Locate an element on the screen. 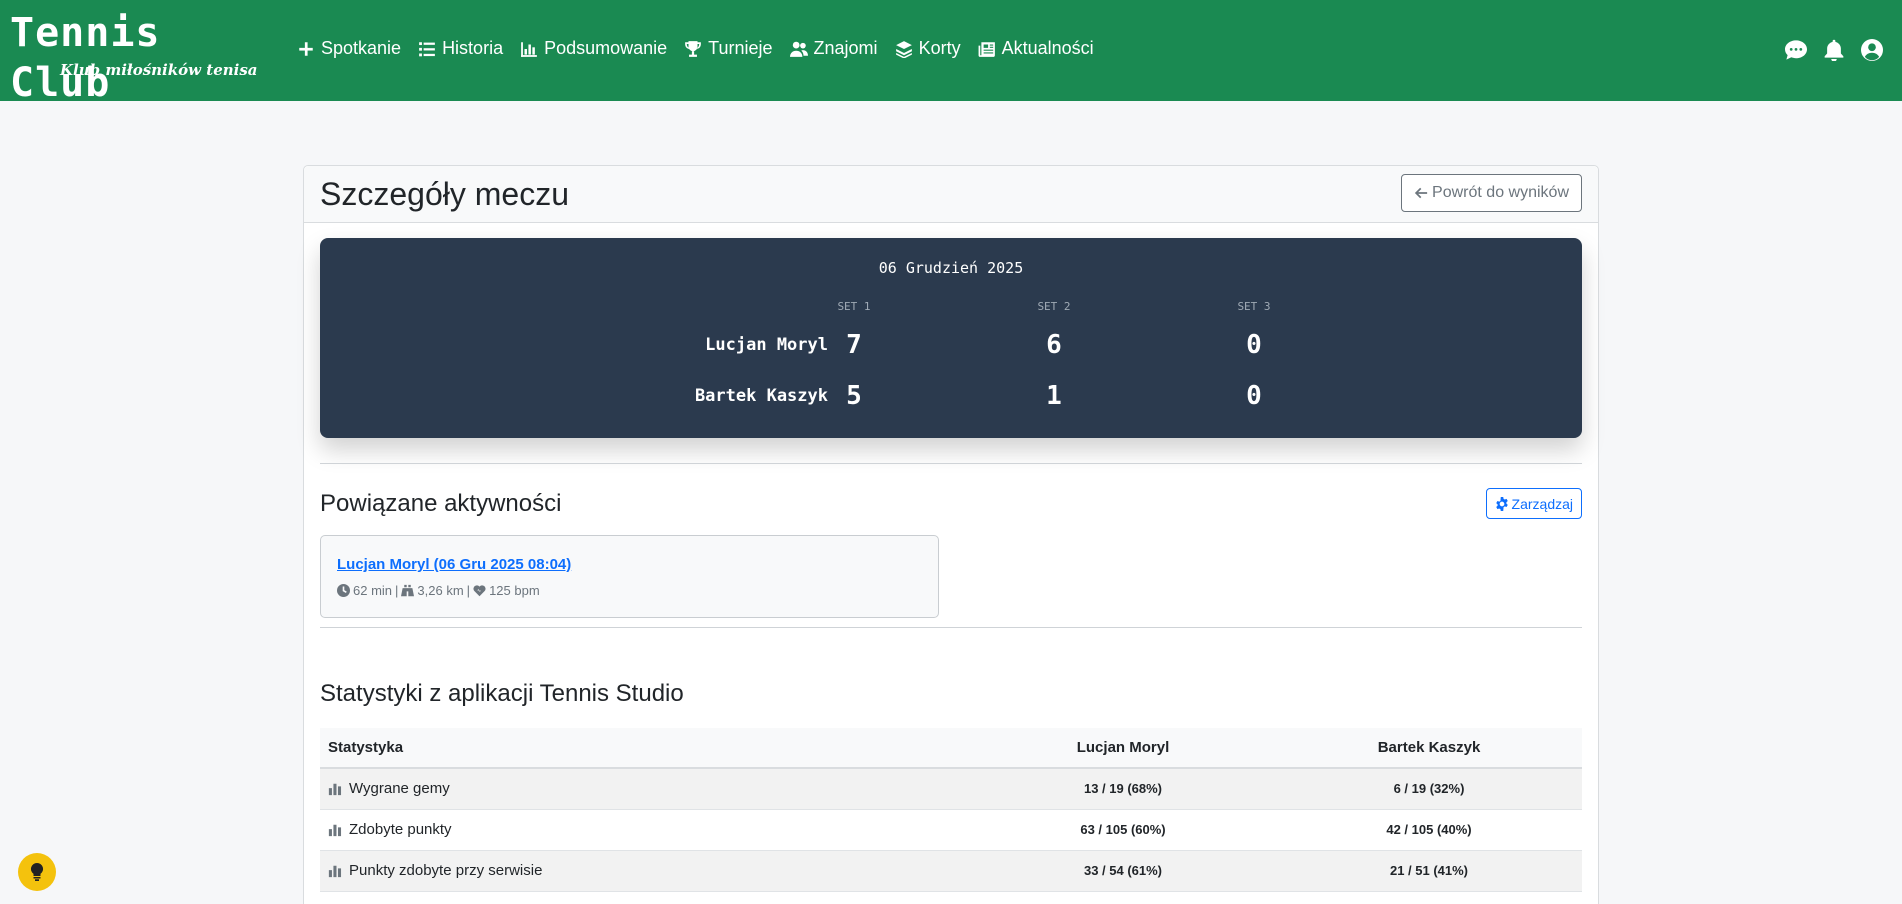 The width and height of the screenshot is (1902, 904). chat-icon is located at coordinates (1796, 50).